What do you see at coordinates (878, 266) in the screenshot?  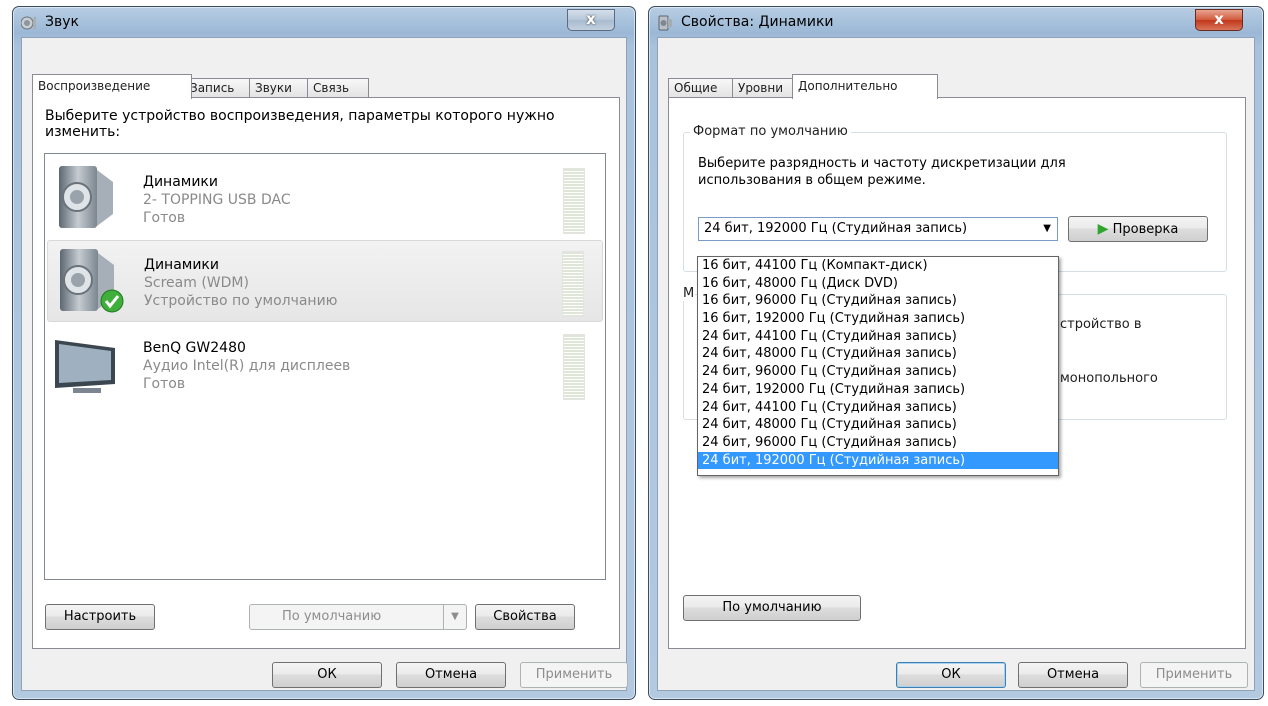 I see `format-option: 16 бит, 44100 Гц (Компакт-диск)` at bounding box center [878, 266].